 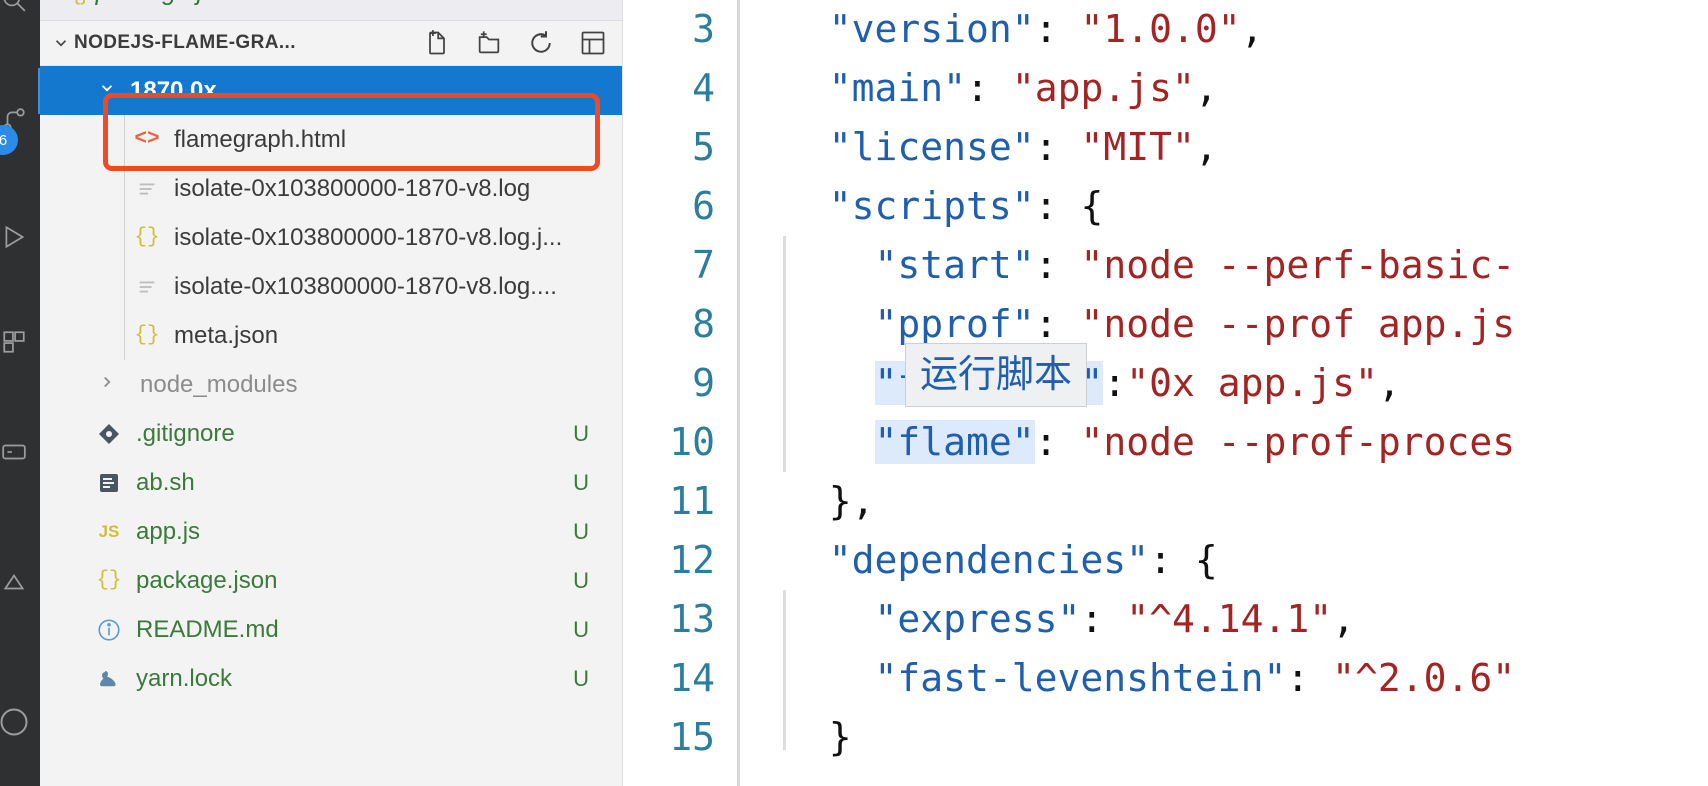 I want to click on line-number: 13, so click(x=692, y=619).